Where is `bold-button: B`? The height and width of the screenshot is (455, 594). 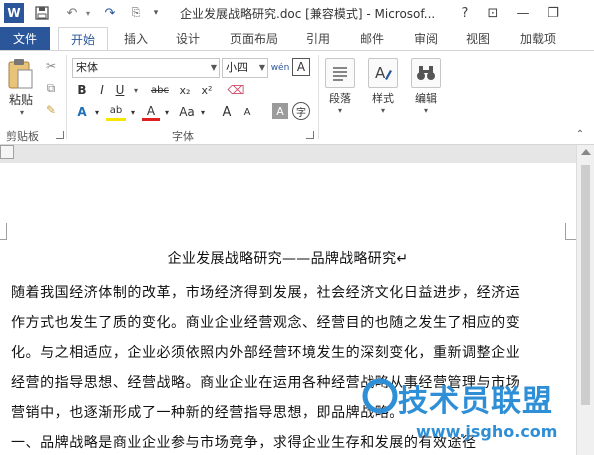
bold-button: B is located at coordinates (82, 90).